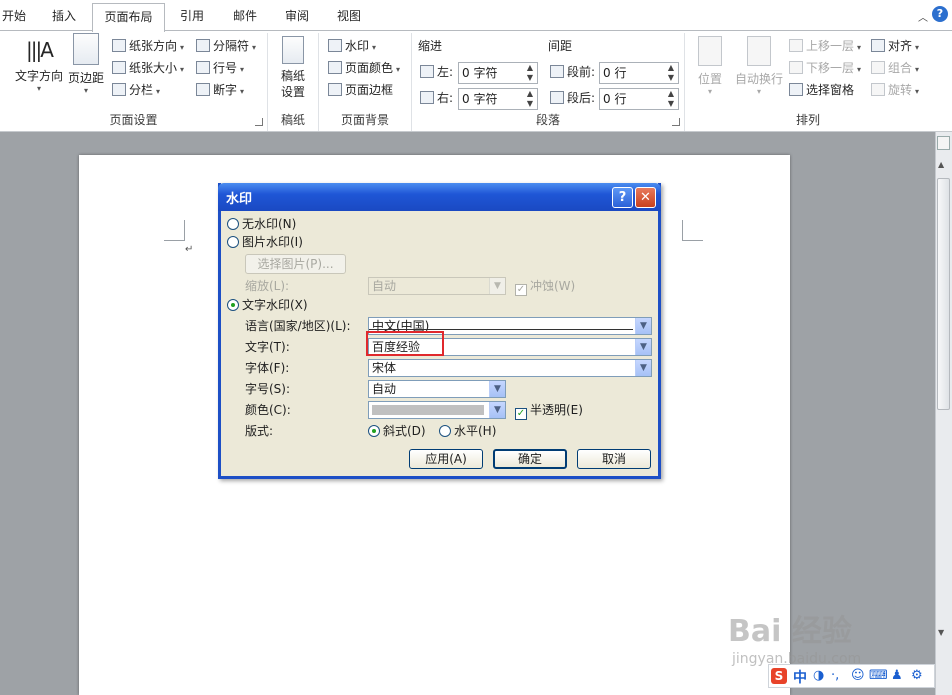  Describe the element at coordinates (174, 230) in the screenshot. I see `margin-corner-marker` at that location.